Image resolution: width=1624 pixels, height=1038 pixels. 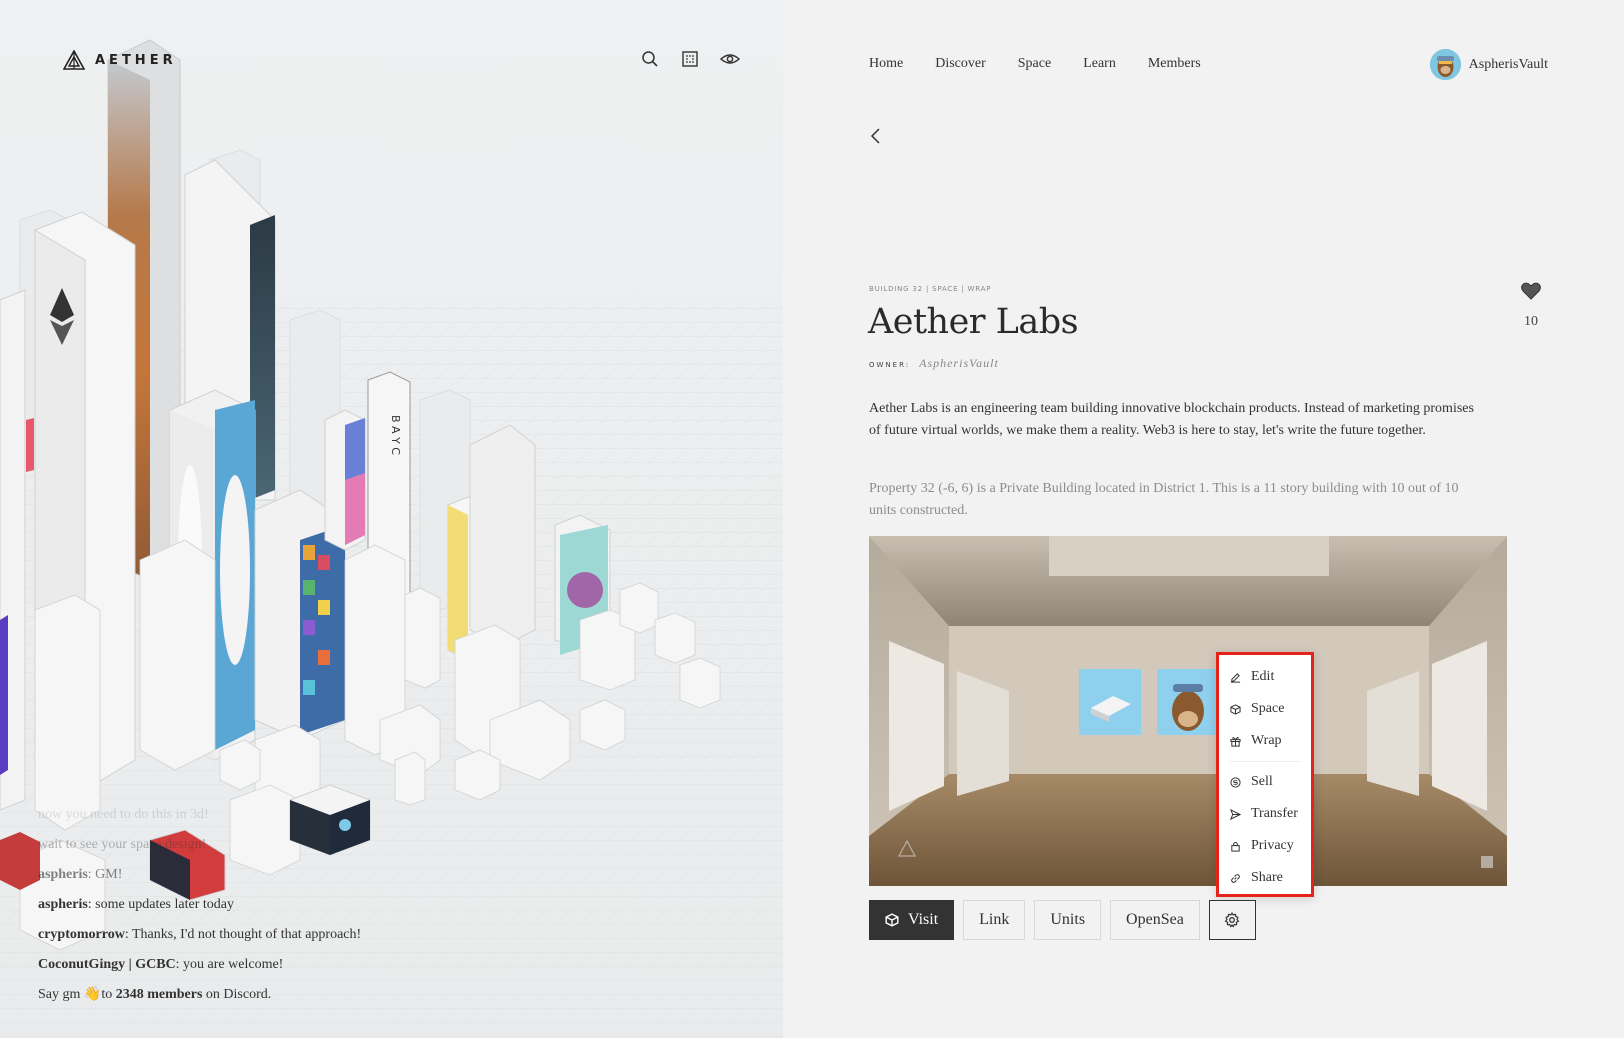 What do you see at coordinates (1265, 741) in the screenshot?
I see `menu-item-wrap: Wrap` at bounding box center [1265, 741].